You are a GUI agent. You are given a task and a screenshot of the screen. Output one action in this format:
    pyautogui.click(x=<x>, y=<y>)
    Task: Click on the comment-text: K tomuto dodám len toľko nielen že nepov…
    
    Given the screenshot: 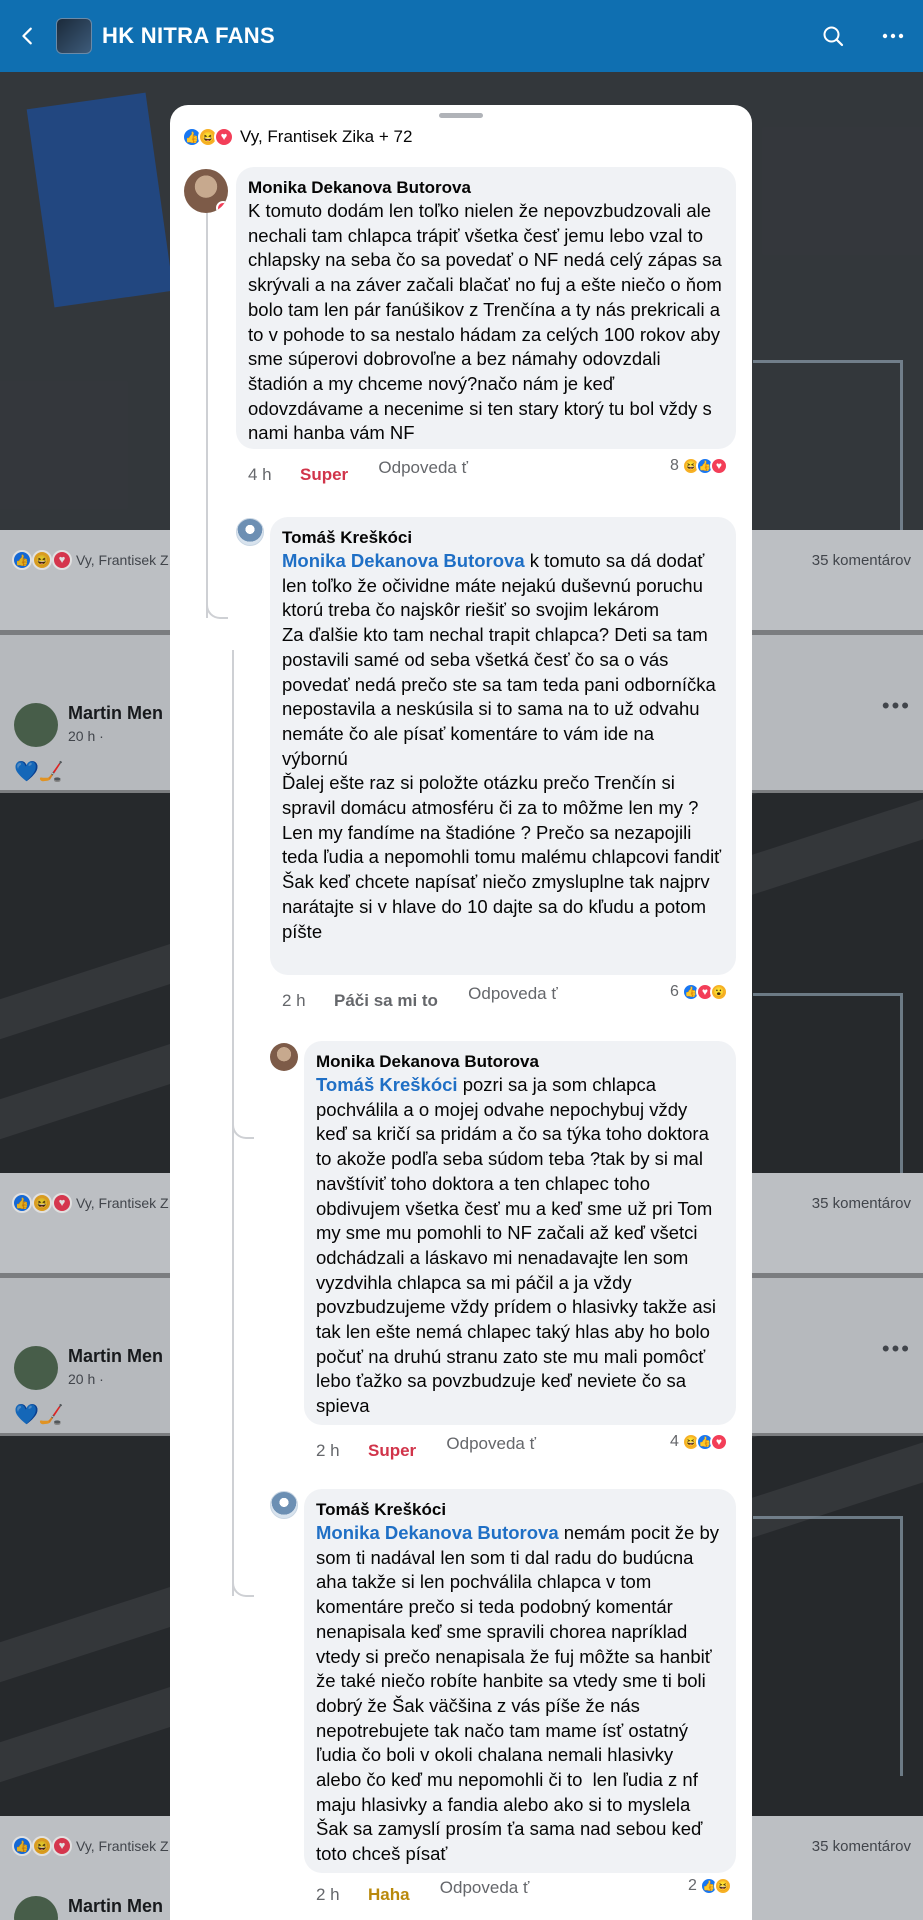 What is the action you would take?
    pyautogui.click(x=487, y=322)
    